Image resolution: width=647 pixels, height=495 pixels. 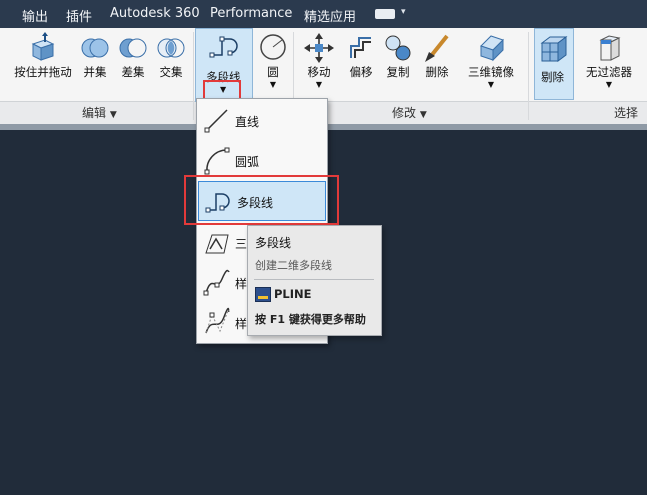 I want to click on presspull-label: 按住并拖动, so click(x=43, y=72).